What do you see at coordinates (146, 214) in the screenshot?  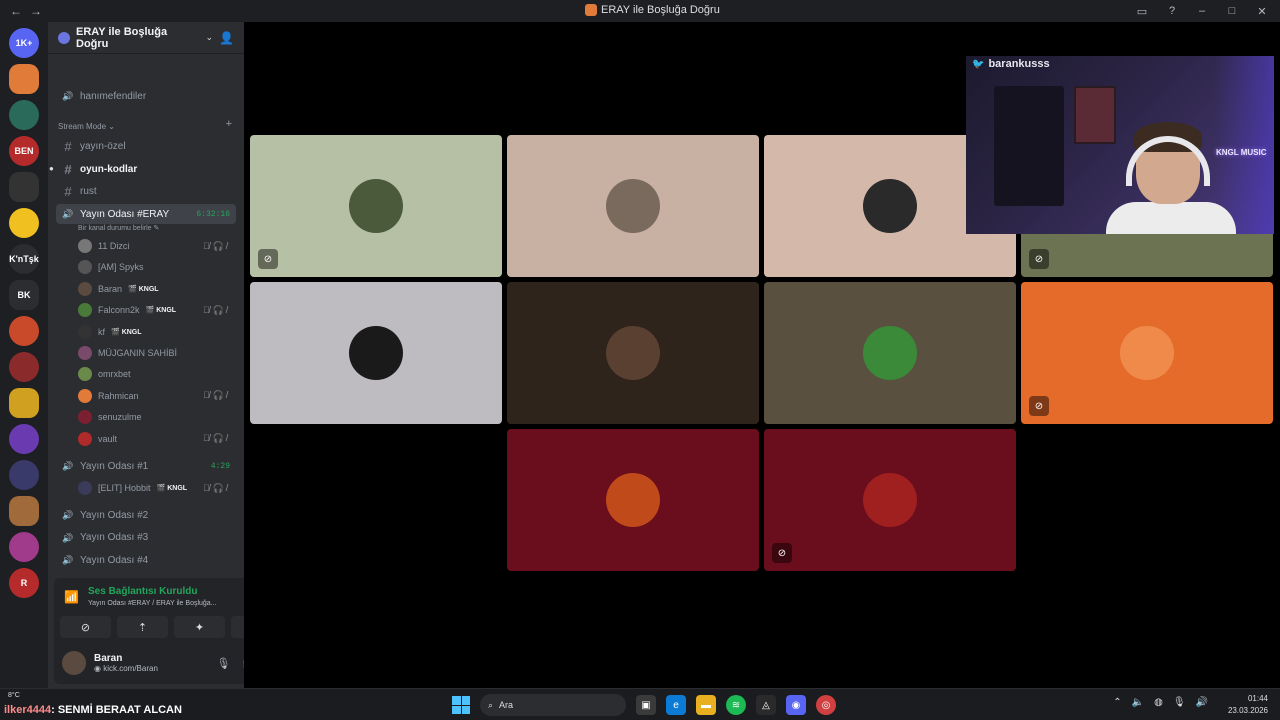 I see `voice-channel-eray: 🔊 Yayın Odası #ERAY 6:32:16` at bounding box center [146, 214].